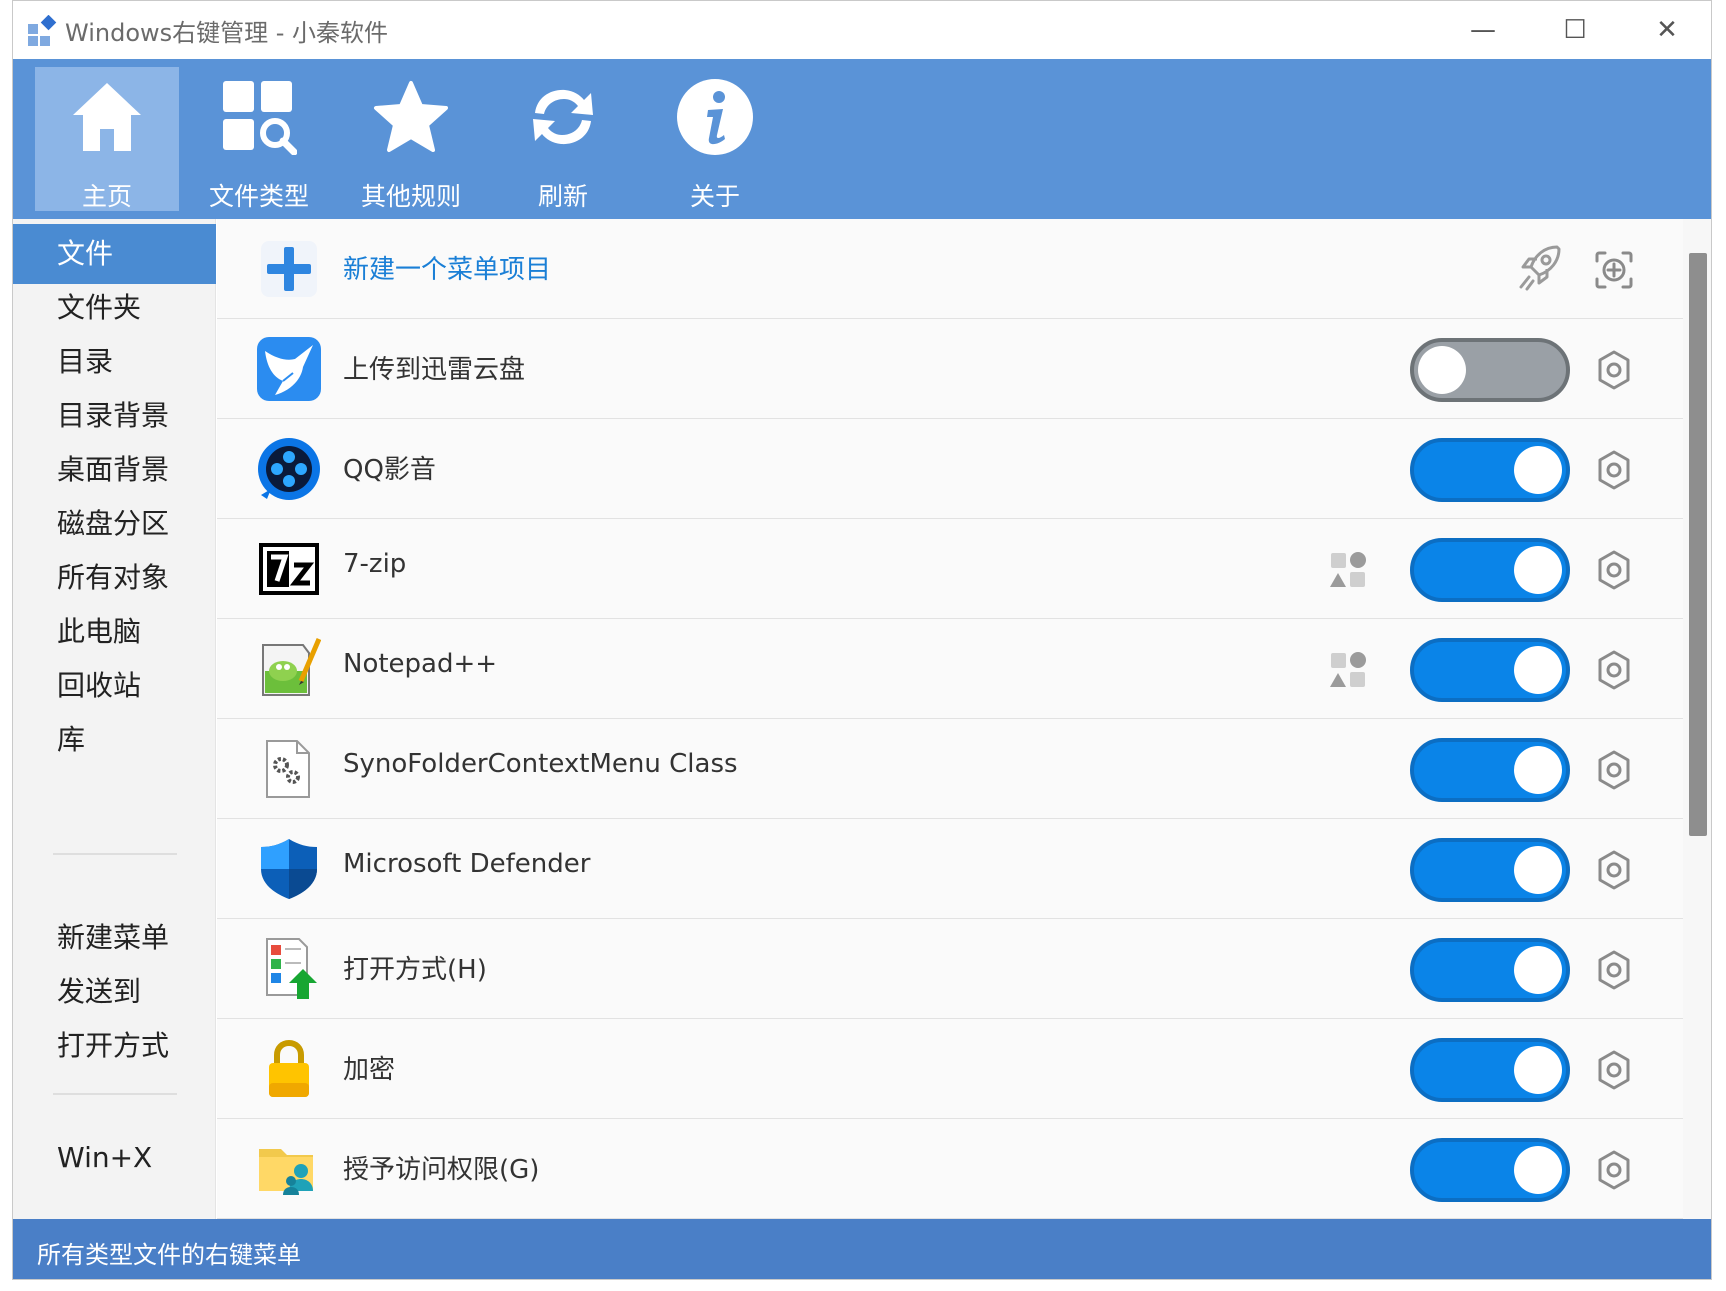 The image size is (1726, 1291). What do you see at coordinates (114, 740) in the screenshot?
I see `sidebar-item-library: 库` at bounding box center [114, 740].